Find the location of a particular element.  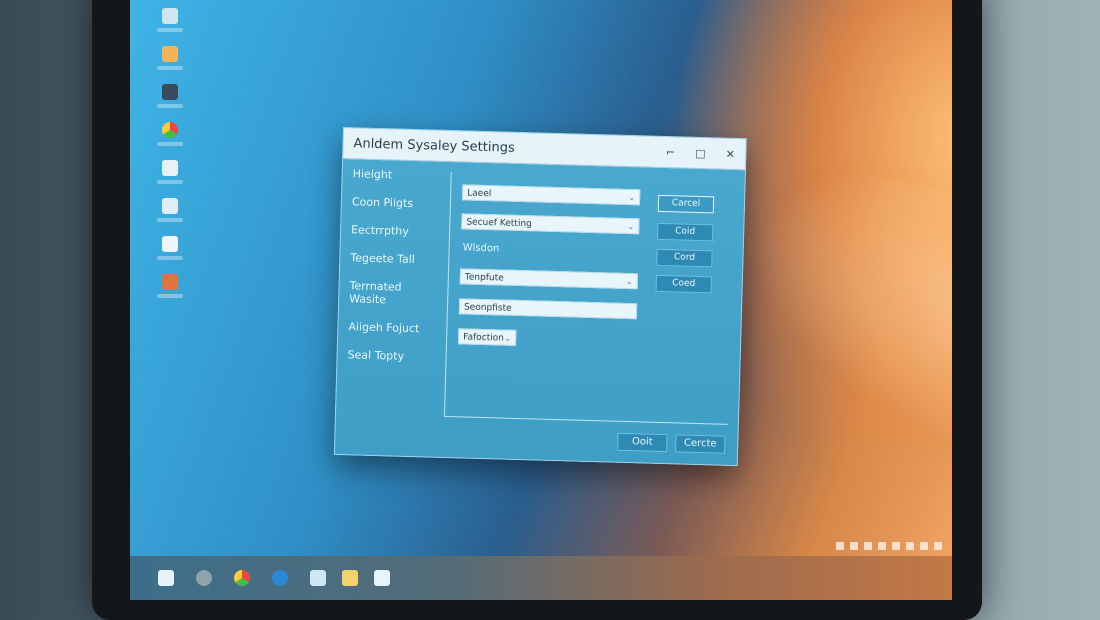

coid-button: Coid is located at coordinates (685, 232).